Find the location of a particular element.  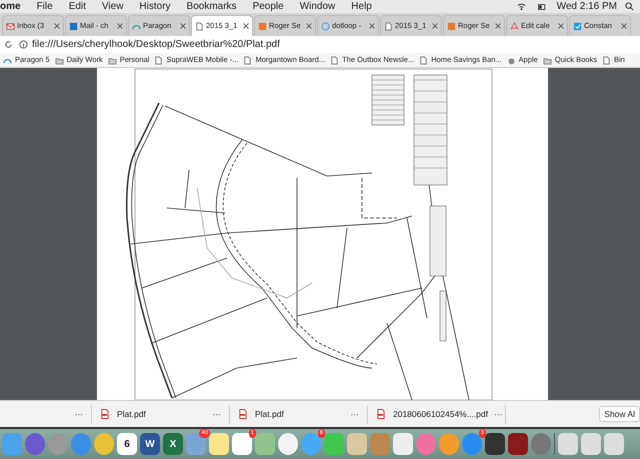

menu-item: Window is located at coordinates (318, 6).